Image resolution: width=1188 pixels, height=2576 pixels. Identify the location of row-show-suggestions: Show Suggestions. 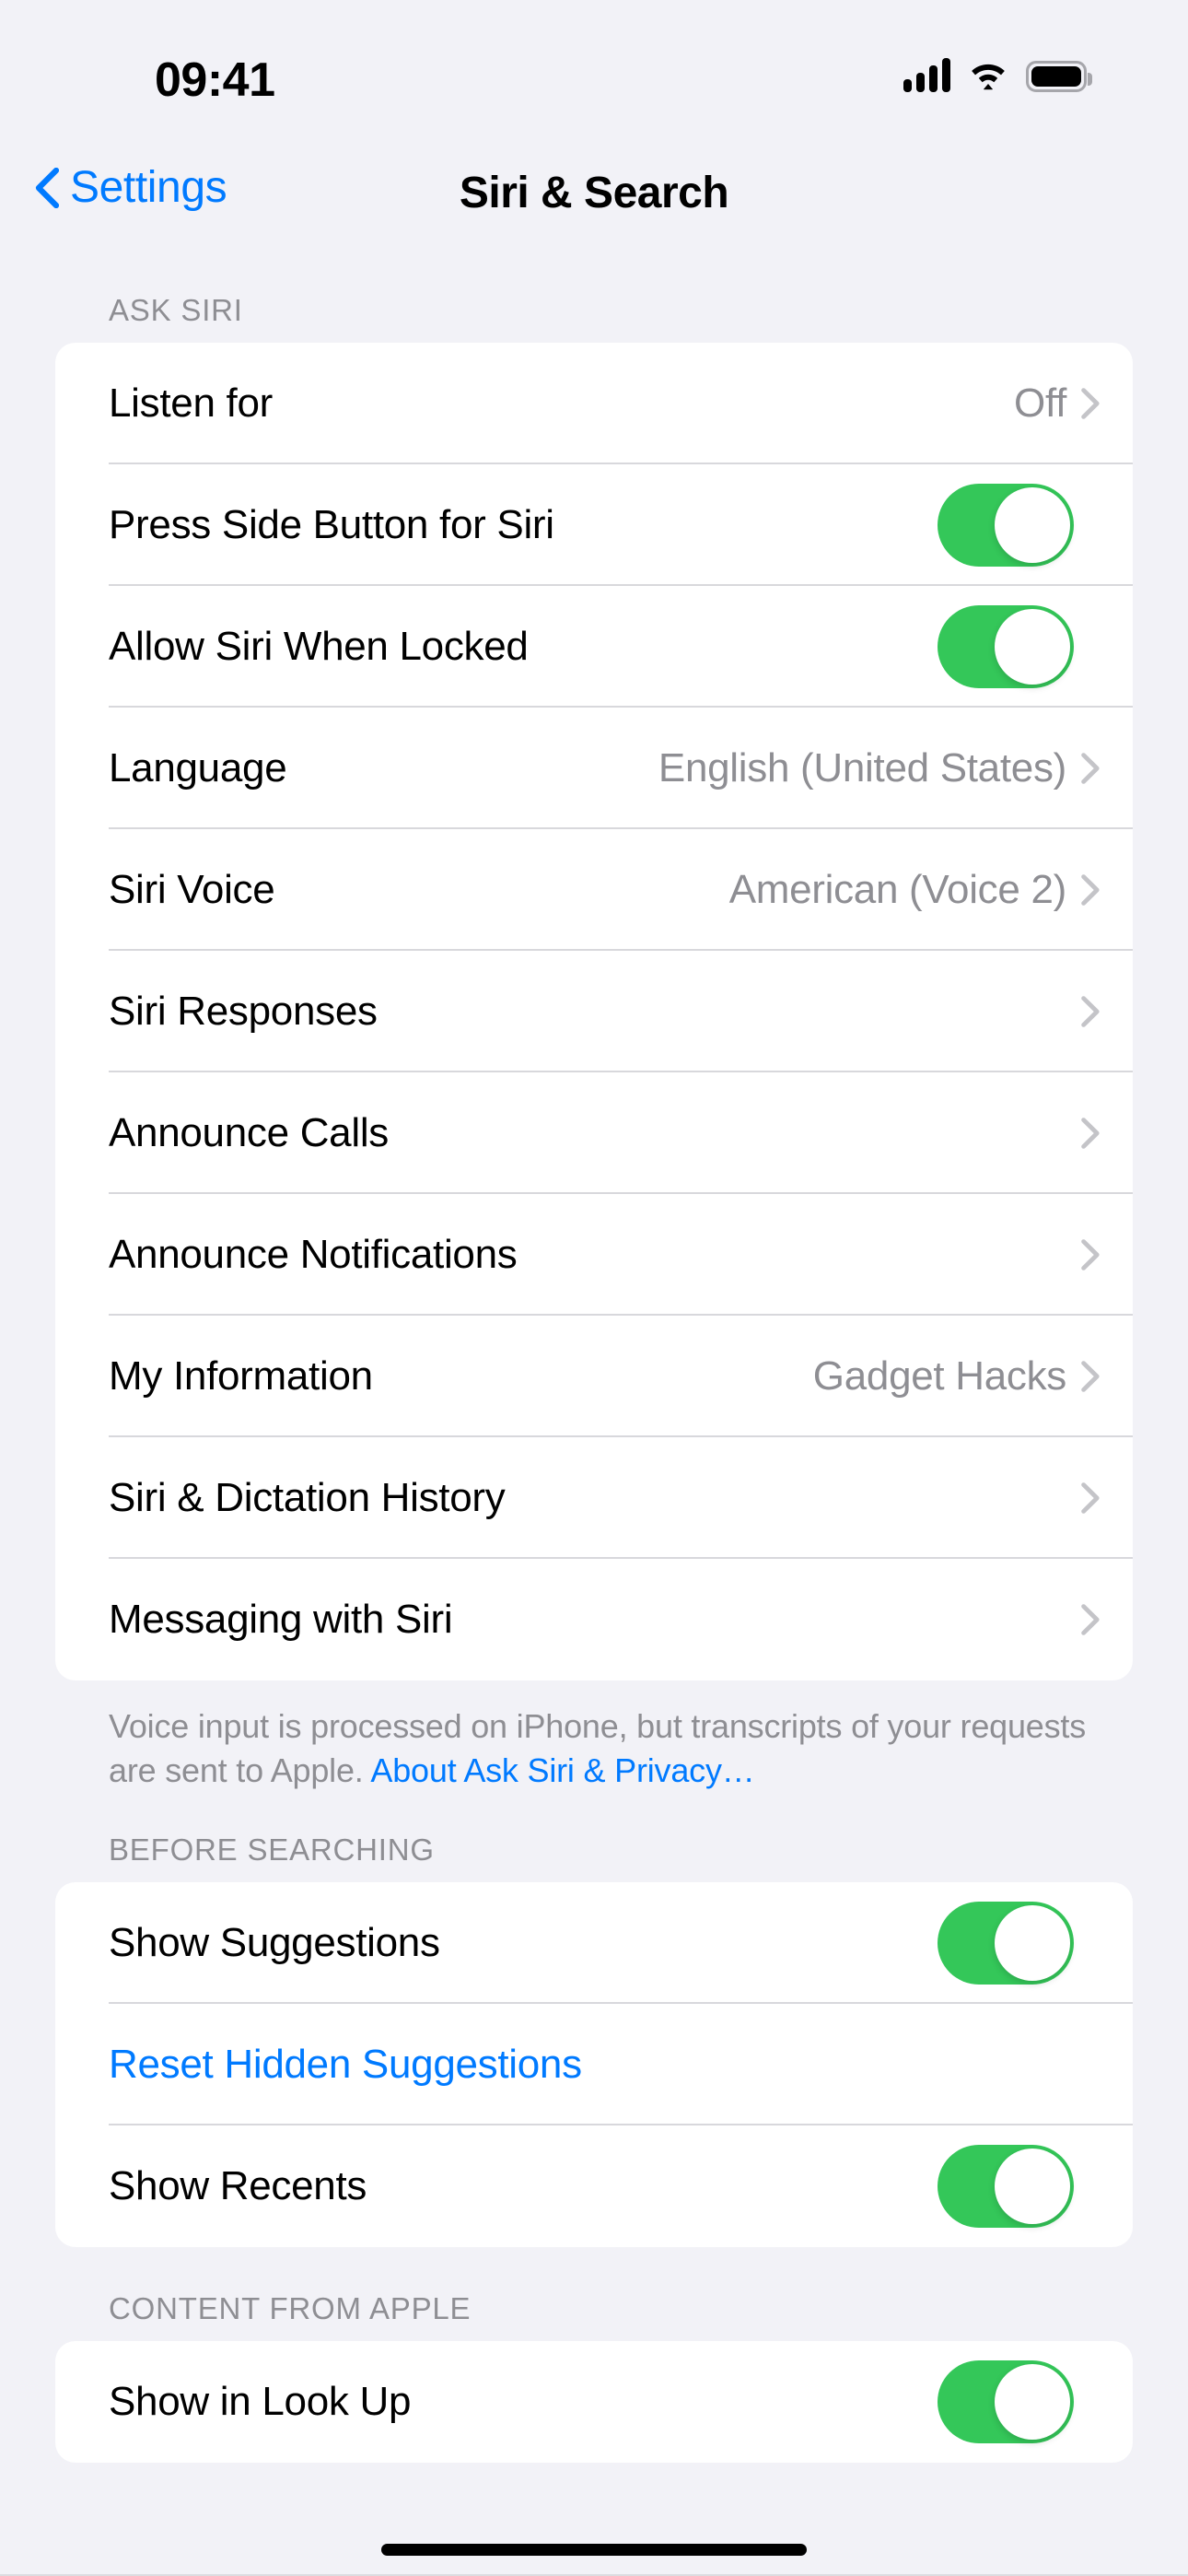
(594, 1943).